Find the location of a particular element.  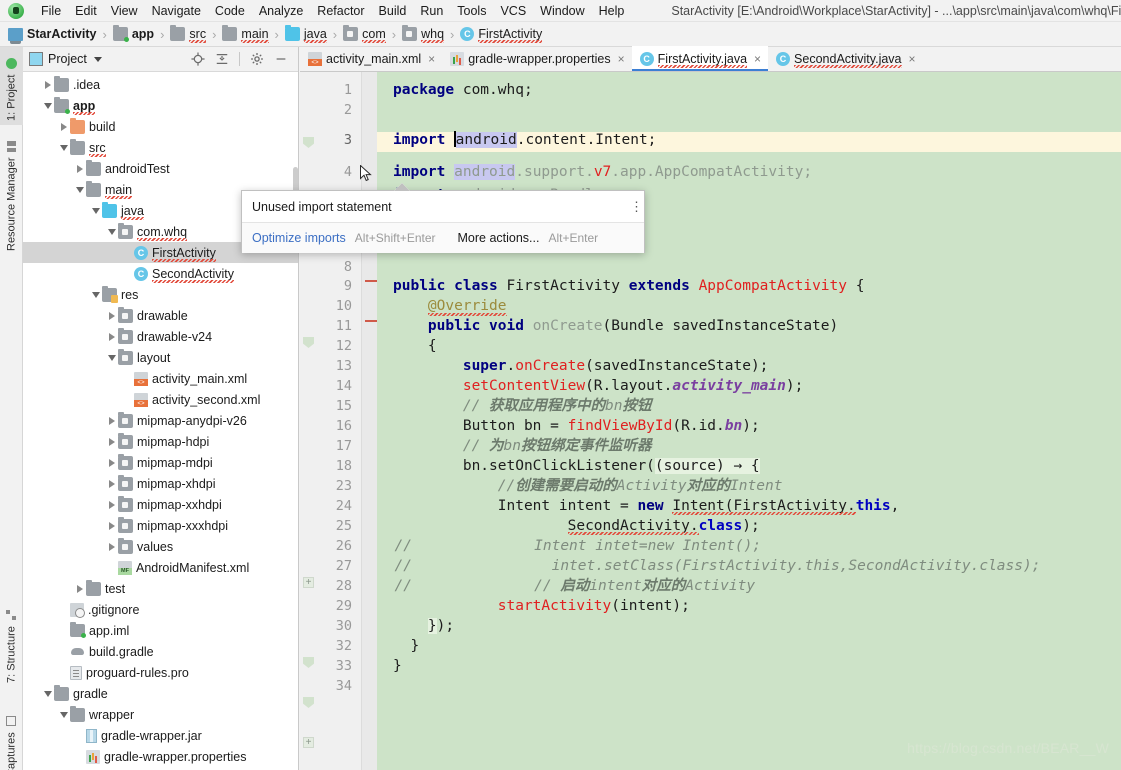

tree-node: app is located at coordinates (160, 105).